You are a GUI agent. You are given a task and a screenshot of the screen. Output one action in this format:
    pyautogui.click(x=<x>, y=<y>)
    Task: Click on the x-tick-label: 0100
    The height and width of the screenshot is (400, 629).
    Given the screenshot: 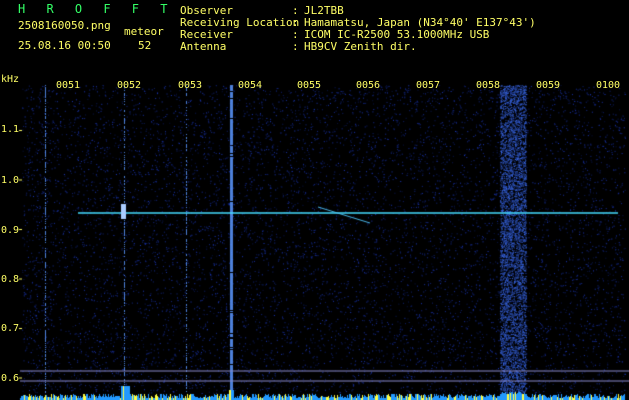 What is the action you would take?
    pyautogui.click(x=608, y=85)
    